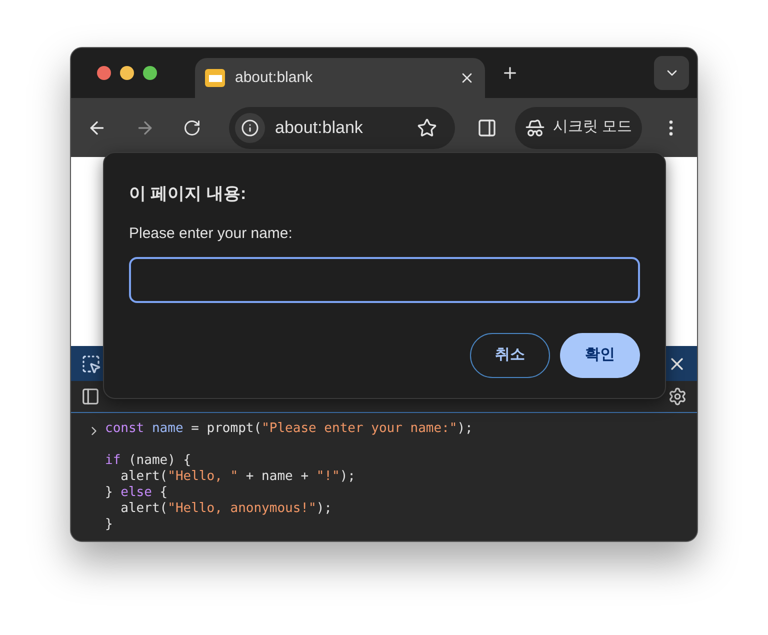  I want to click on browser-tab: about:blank, so click(340, 78).